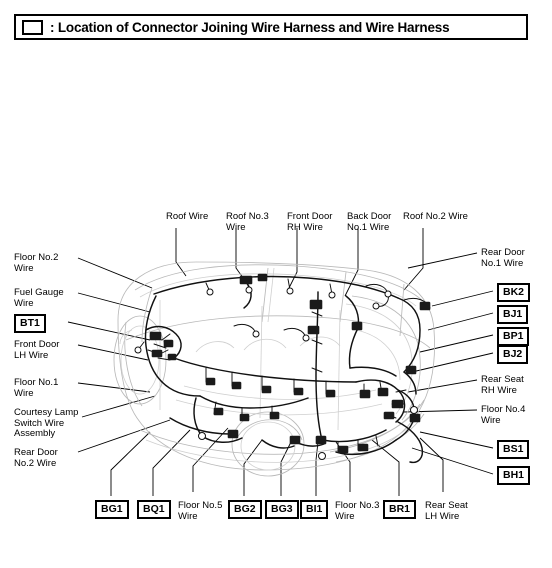  I want to click on label-rear-seat-lh-wire: Rear Seat LH Wire, so click(446, 511).